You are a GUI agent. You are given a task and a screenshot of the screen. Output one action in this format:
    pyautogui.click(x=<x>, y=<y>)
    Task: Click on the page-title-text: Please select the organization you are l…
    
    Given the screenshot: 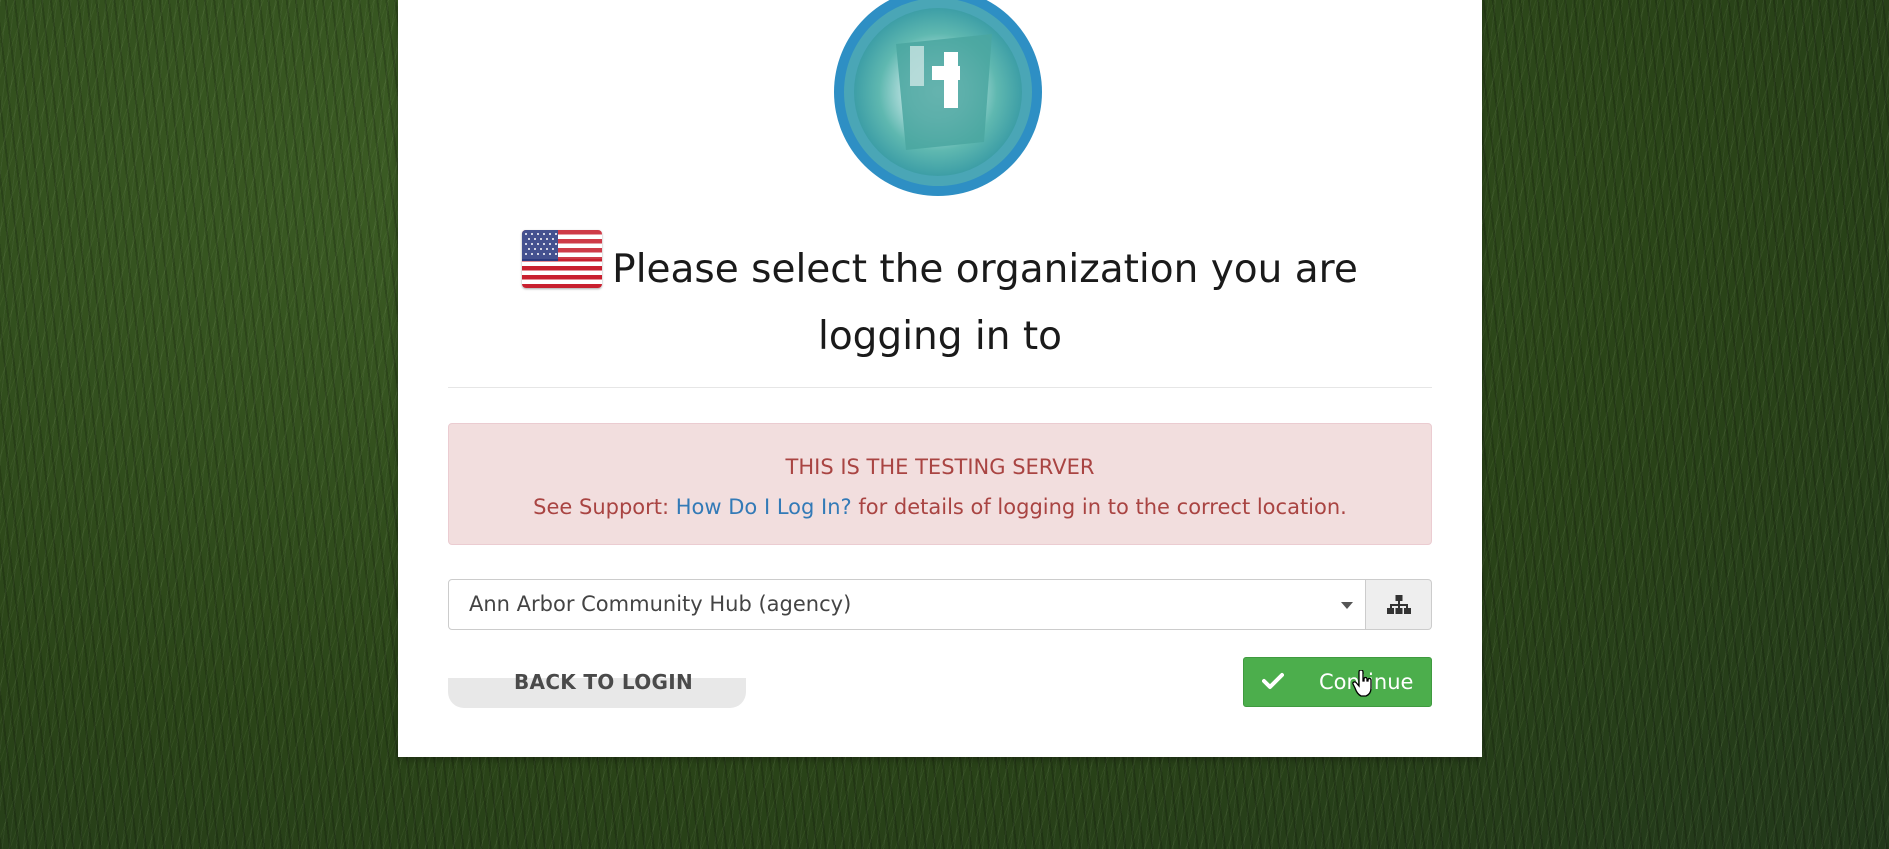 What is the action you would take?
    pyautogui.click(x=985, y=303)
    